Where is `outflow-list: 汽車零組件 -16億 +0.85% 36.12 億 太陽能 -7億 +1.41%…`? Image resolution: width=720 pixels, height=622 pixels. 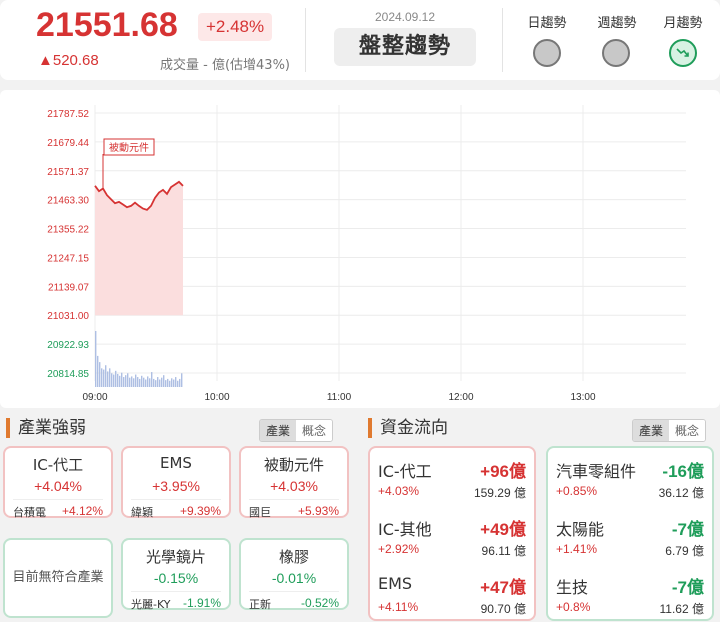 outflow-list: 汽車零組件 -16億 +0.85% 36.12 億 太陽能 -7億 +1.41%… is located at coordinates (630, 533).